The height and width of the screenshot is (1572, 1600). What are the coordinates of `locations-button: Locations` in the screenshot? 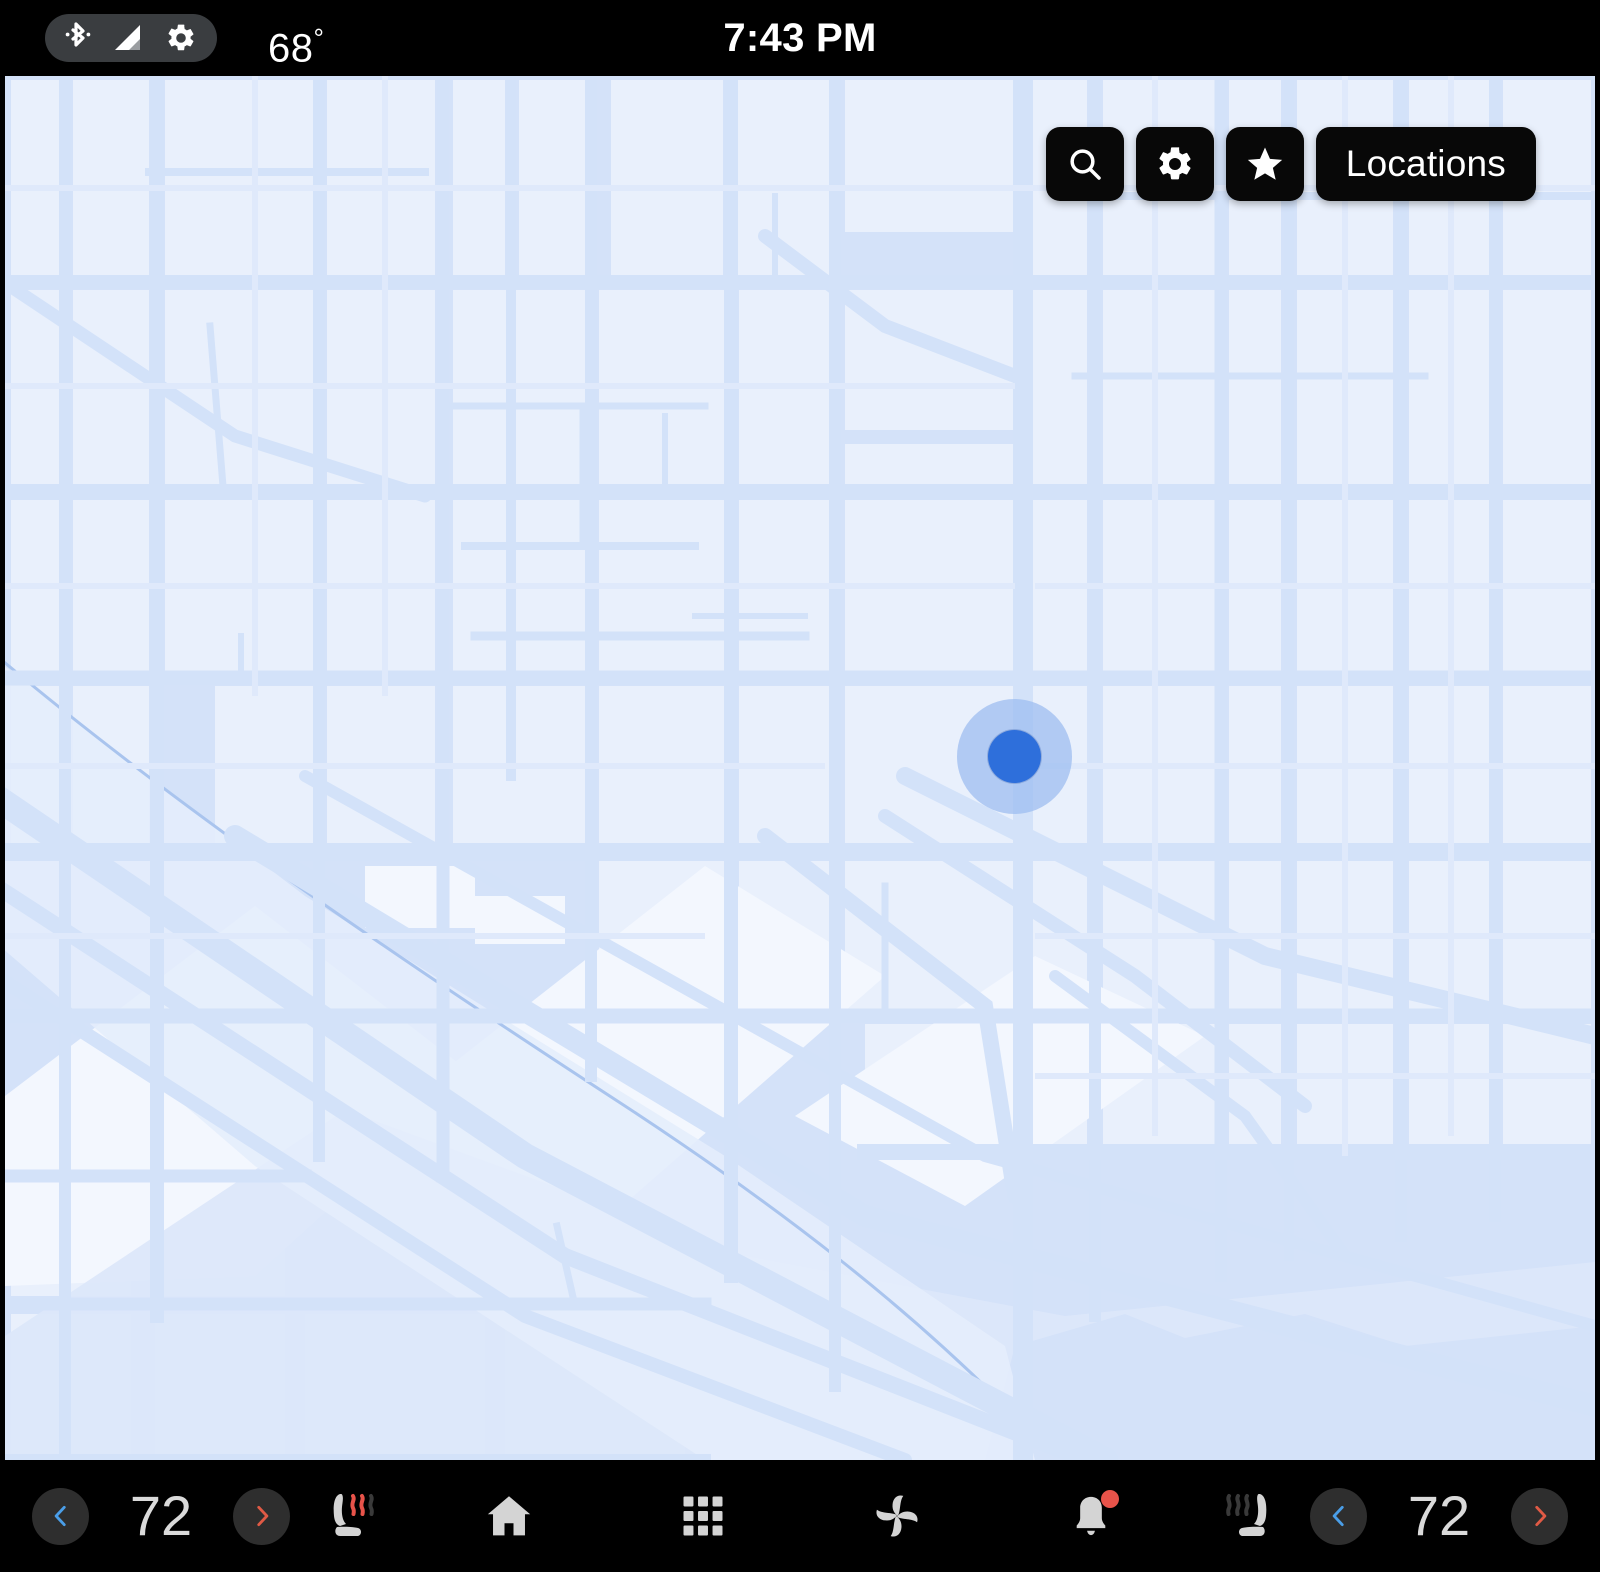 It's located at (1425, 164).